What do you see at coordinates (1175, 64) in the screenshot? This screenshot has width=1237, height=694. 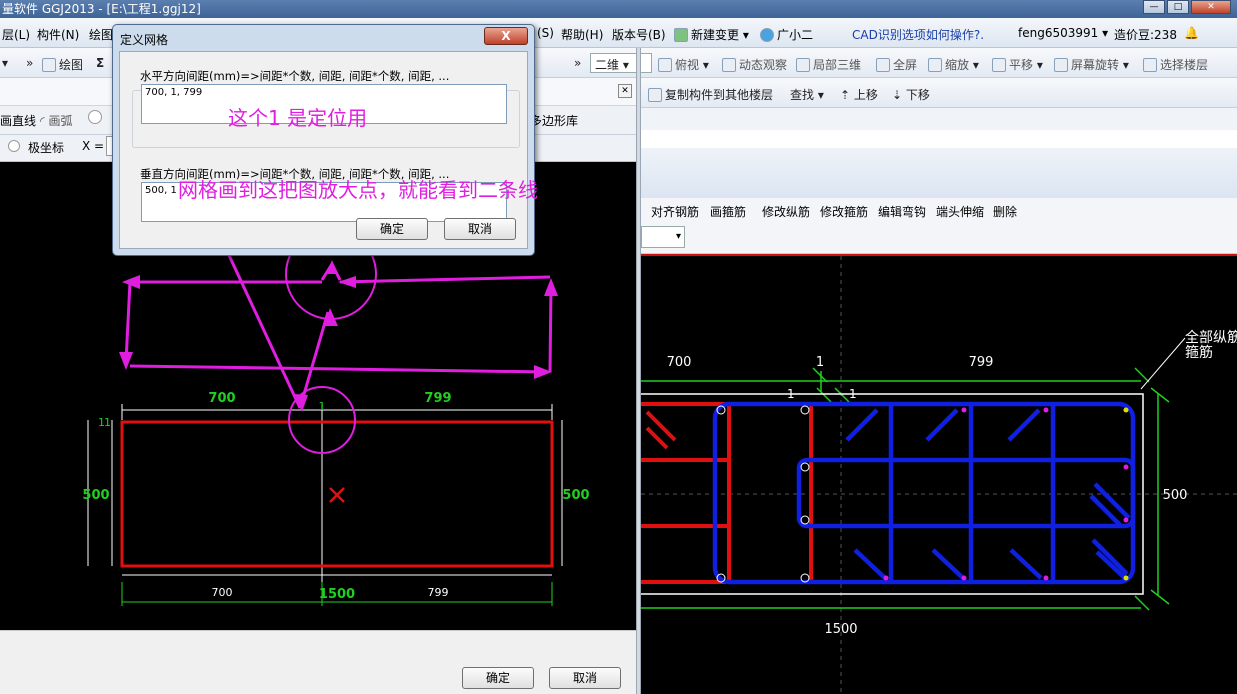 I see `select-floor-button: 选择楼层` at bounding box center [1175, 64].